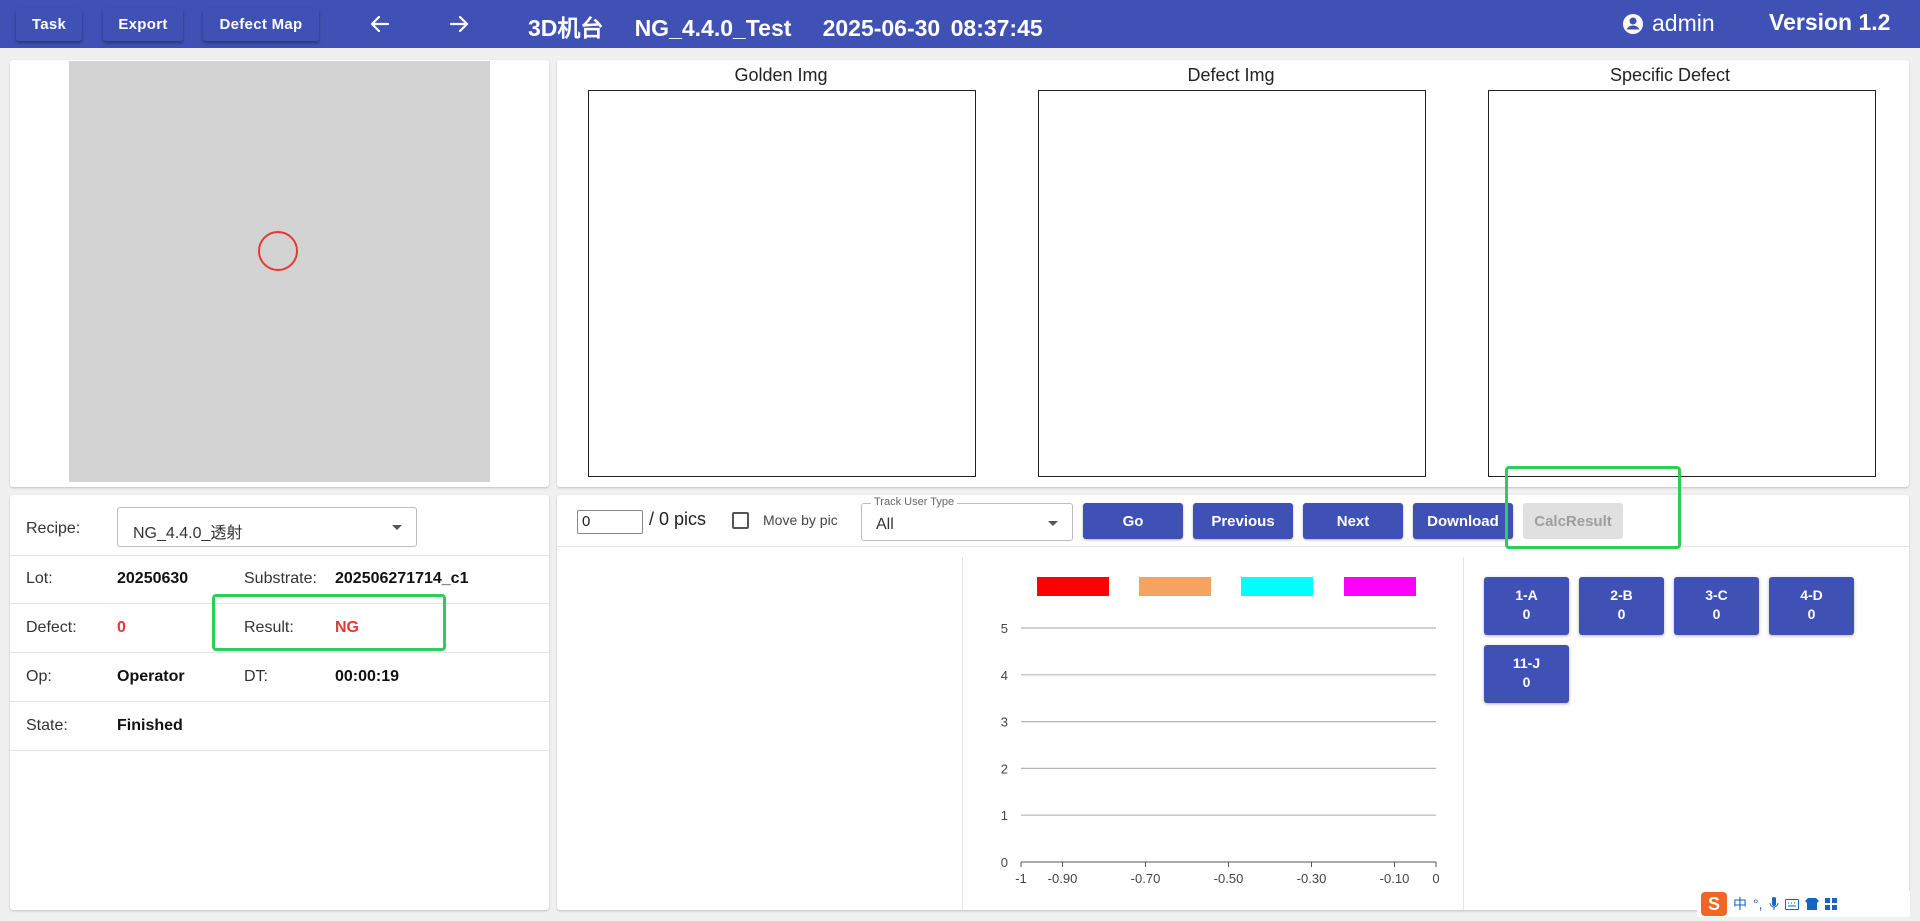  I want to click on sogou-logo-icon: S, so click(1714, 904).